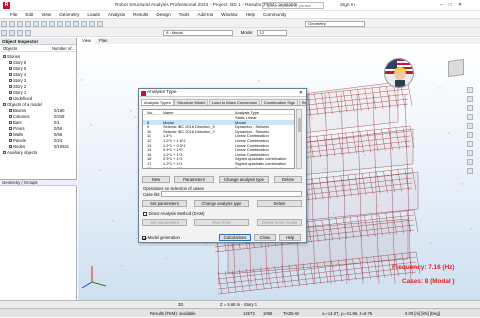  What do you see at coordinates (290, 237) in the screenshot?
I see `help-button: Help` at bounding box center [290, 237].